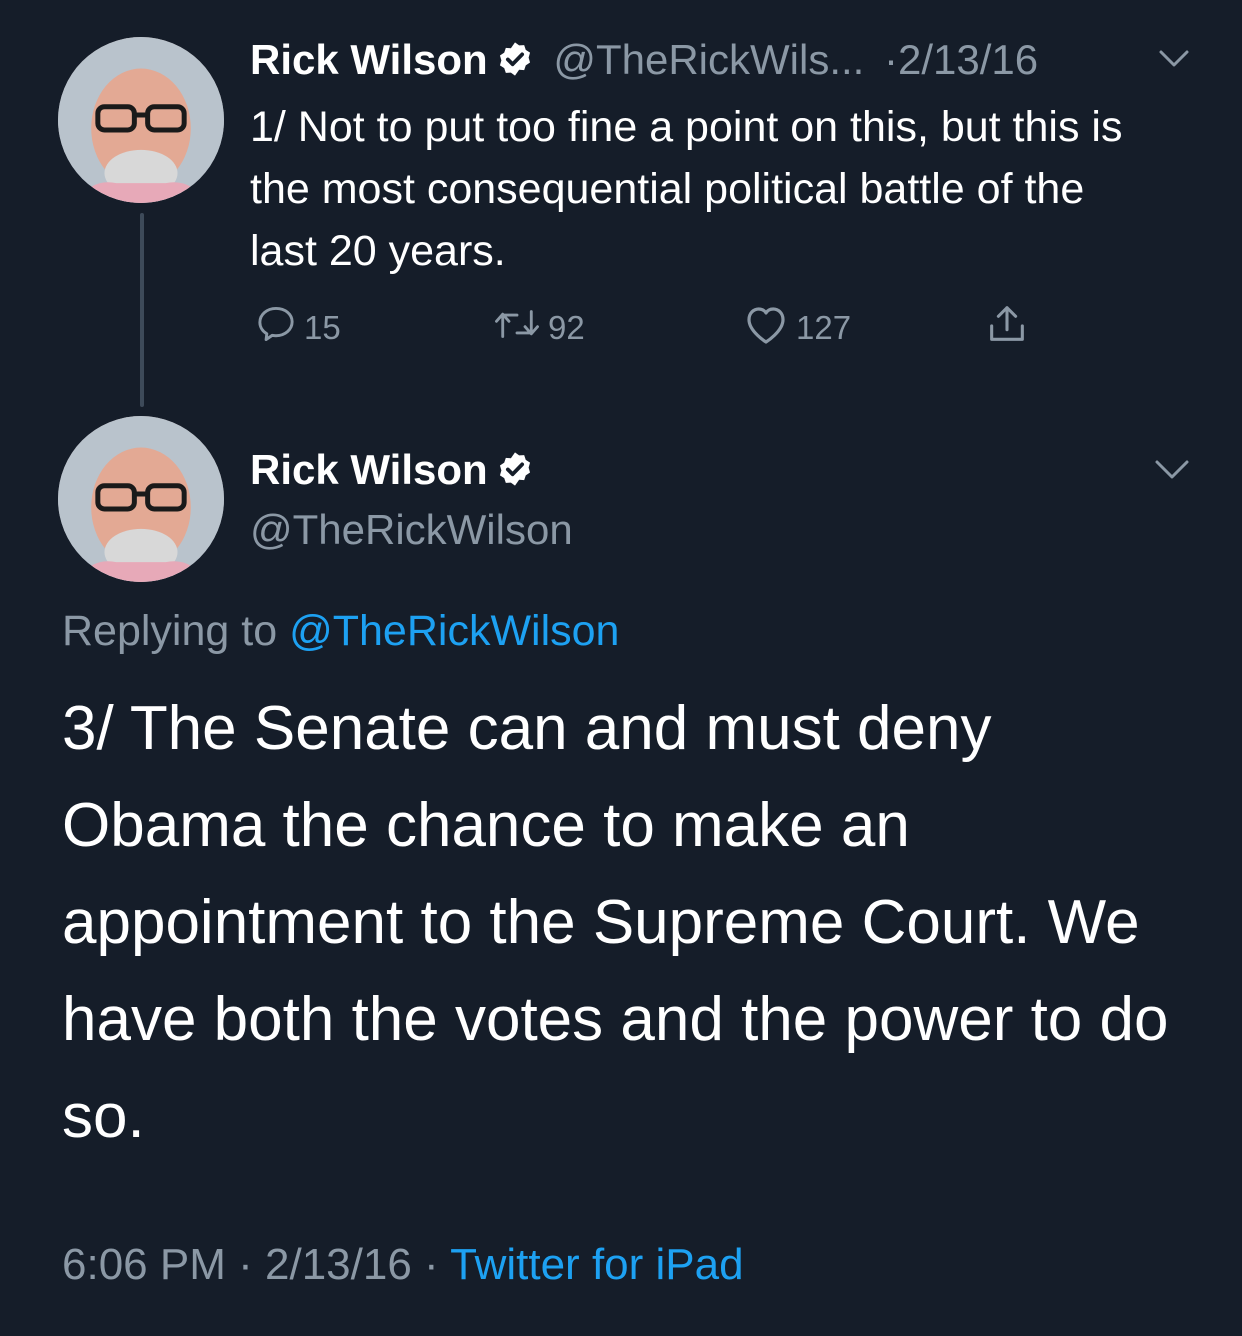  I want to click on replying-to: Replying to @TheRickWilson, so click(340, 631).